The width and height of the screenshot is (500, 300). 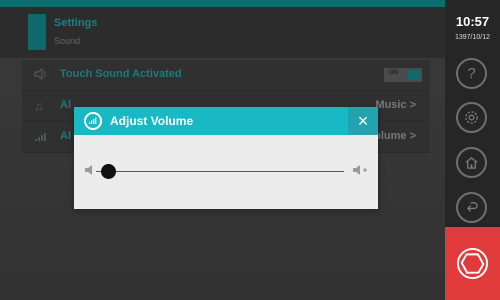 I want to click on stop-icon, so click(x=472, y=263).